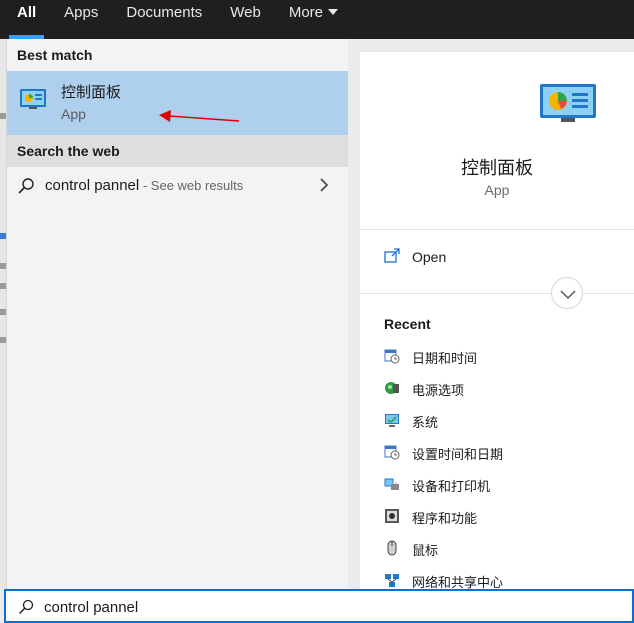  Describe the element at coordinates (391, 484) in the screenshot. I see `devices-printers-icon` at that location.